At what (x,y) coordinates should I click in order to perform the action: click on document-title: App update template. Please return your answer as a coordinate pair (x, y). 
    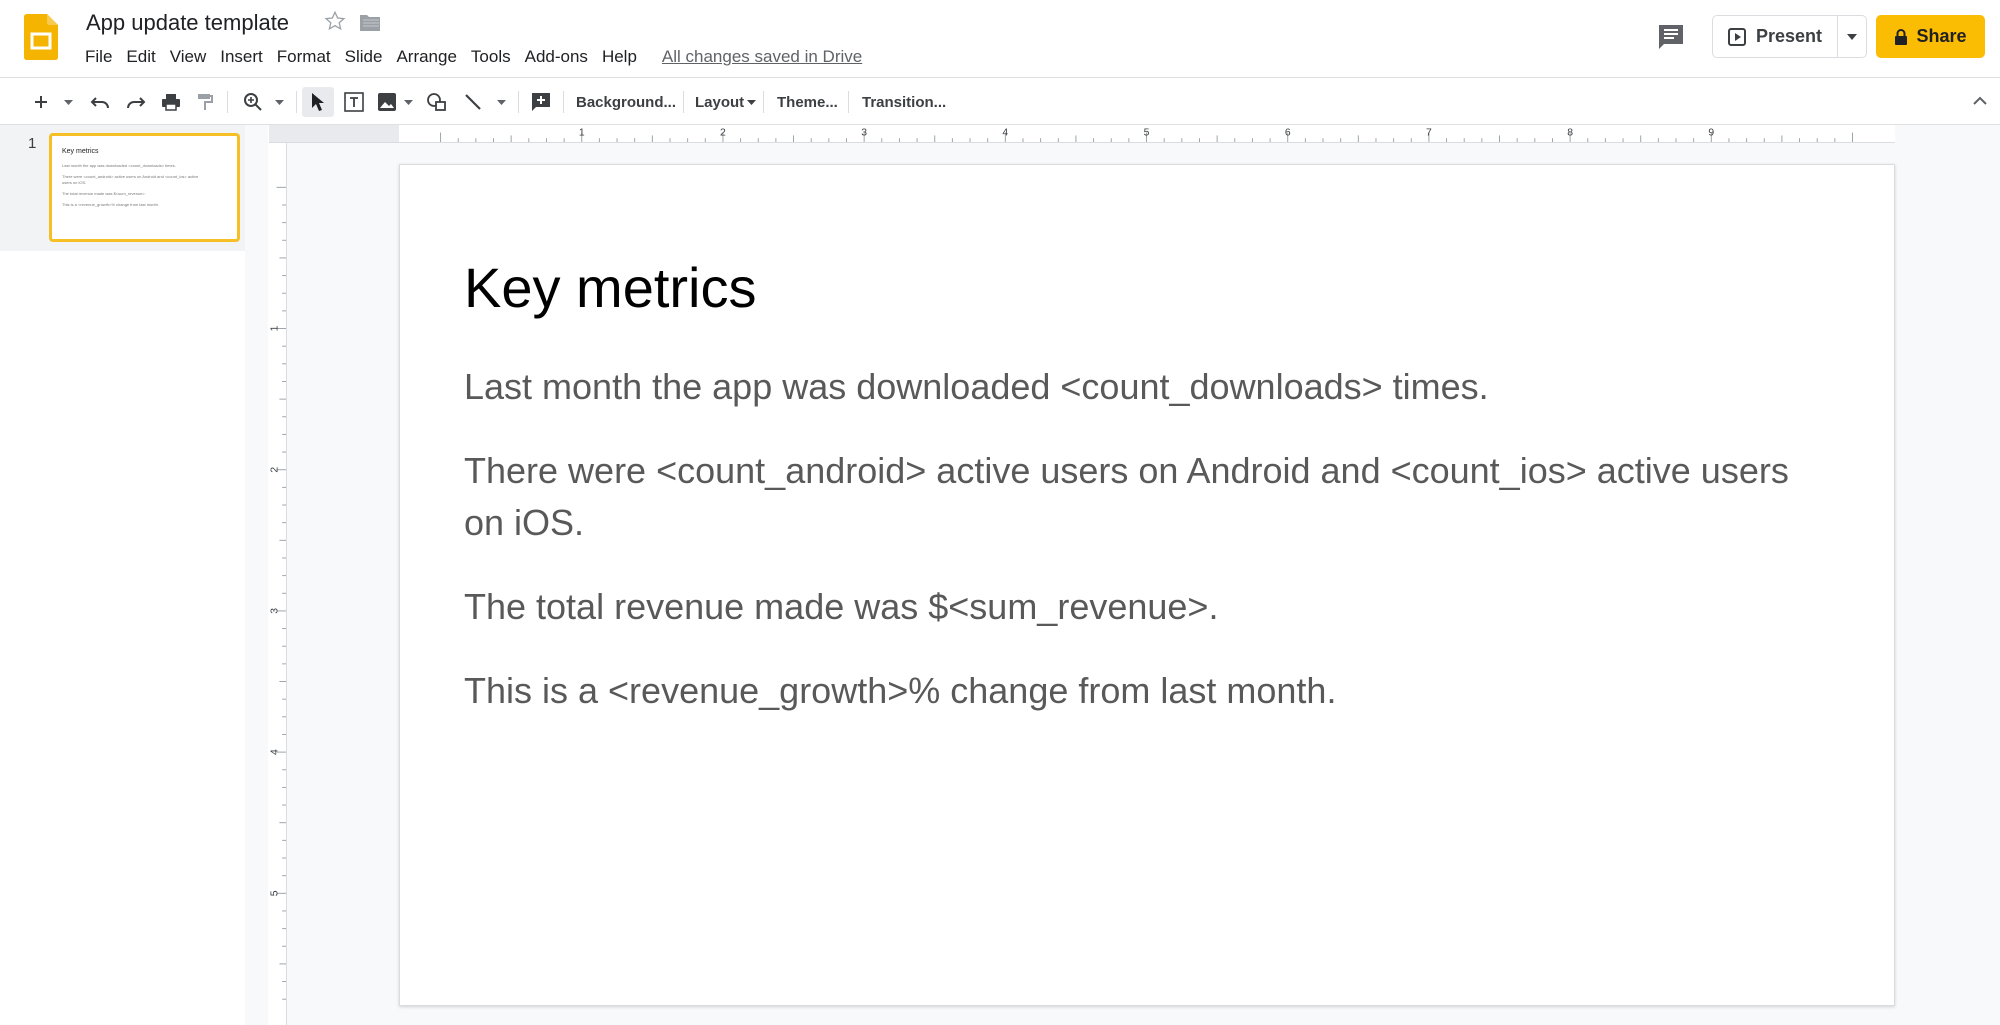
    Looking at the image, I should click on (187, 23).